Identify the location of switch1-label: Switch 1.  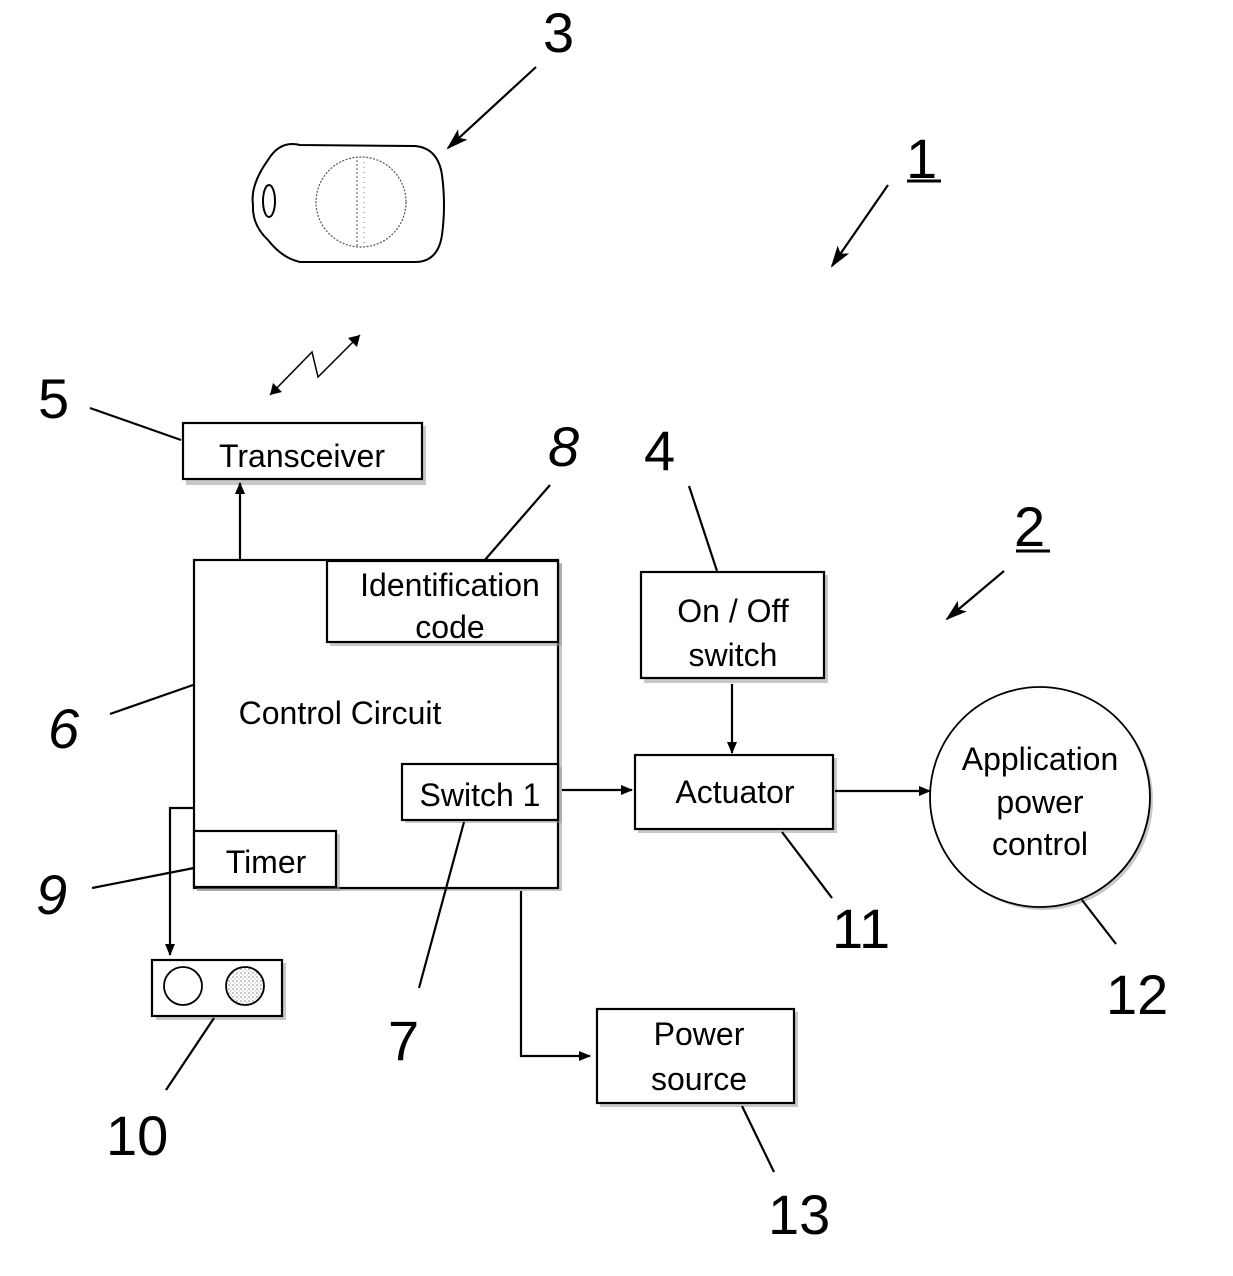
(480, 795).